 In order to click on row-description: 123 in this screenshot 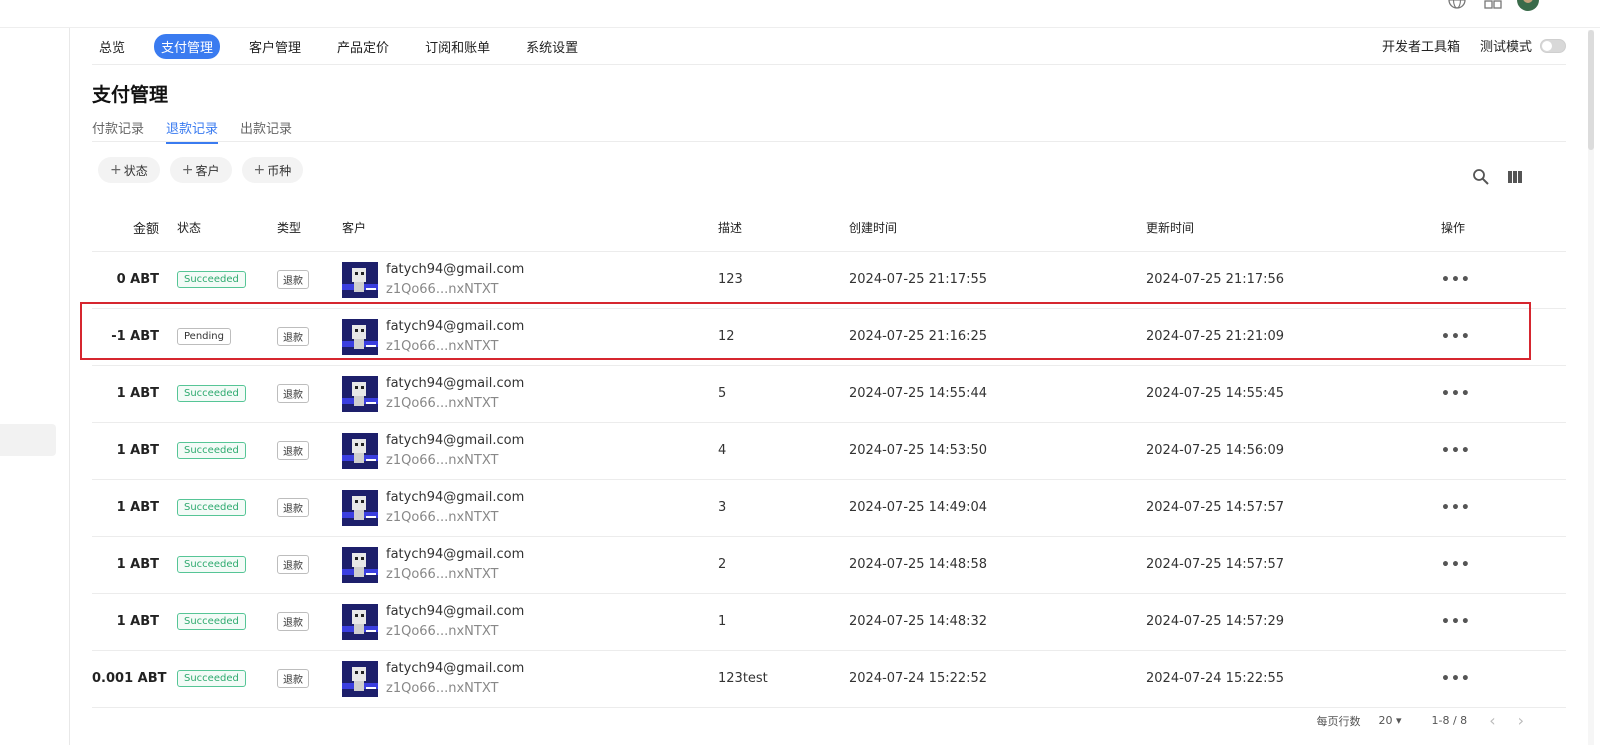, I will do `click(783, 280)`.